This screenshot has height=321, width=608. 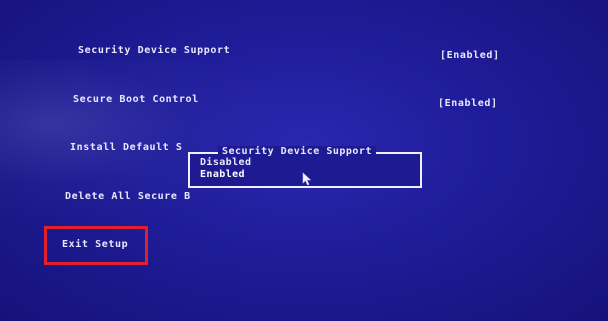 I want to click on menu-item-install-default: Install Default S, so click(x=126, y=147).